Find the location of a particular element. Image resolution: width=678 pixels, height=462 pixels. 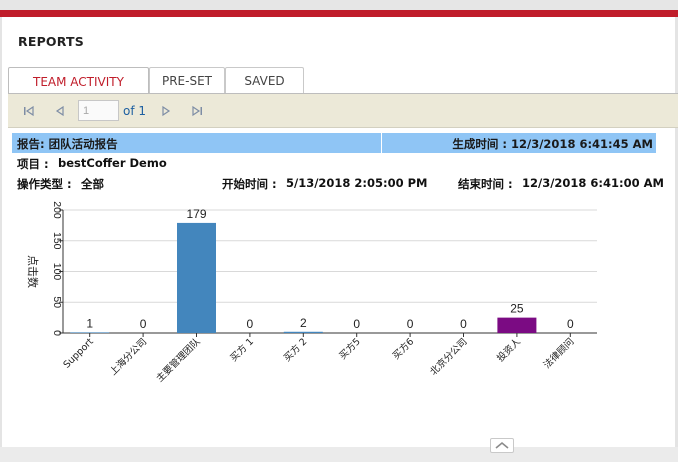

x-tick-label: 买方 2 is located at coordinates (295, 350).